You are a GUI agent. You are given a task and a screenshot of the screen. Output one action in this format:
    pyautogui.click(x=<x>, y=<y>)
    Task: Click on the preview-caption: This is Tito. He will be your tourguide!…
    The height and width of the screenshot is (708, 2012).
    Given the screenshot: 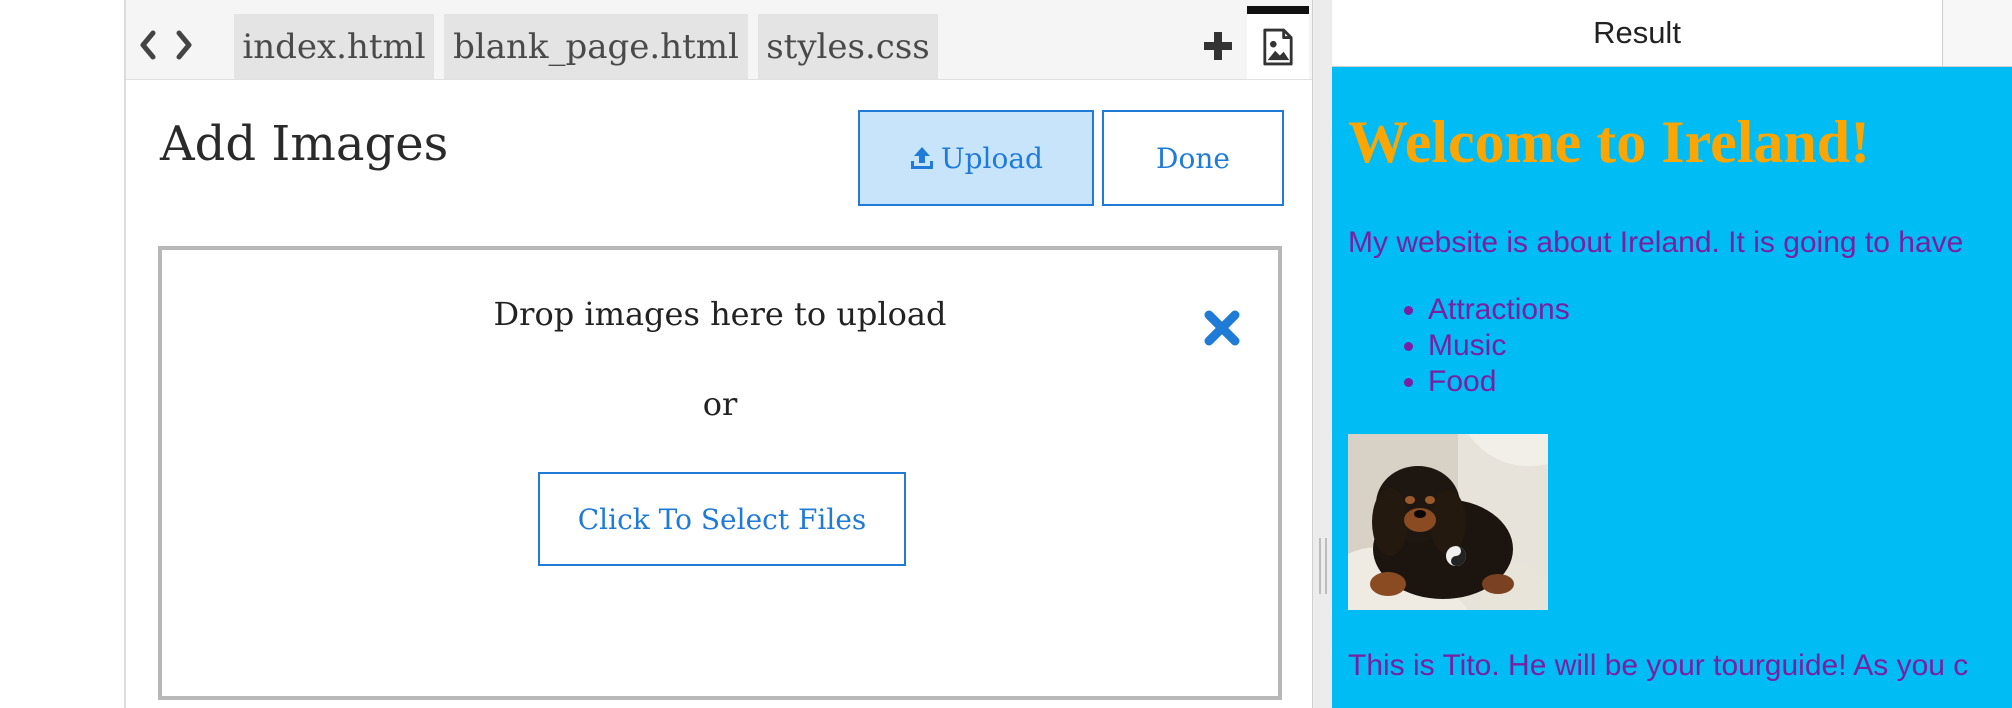 What is the action you would take?
    pyautogui.click(x=1658, y=665)
    